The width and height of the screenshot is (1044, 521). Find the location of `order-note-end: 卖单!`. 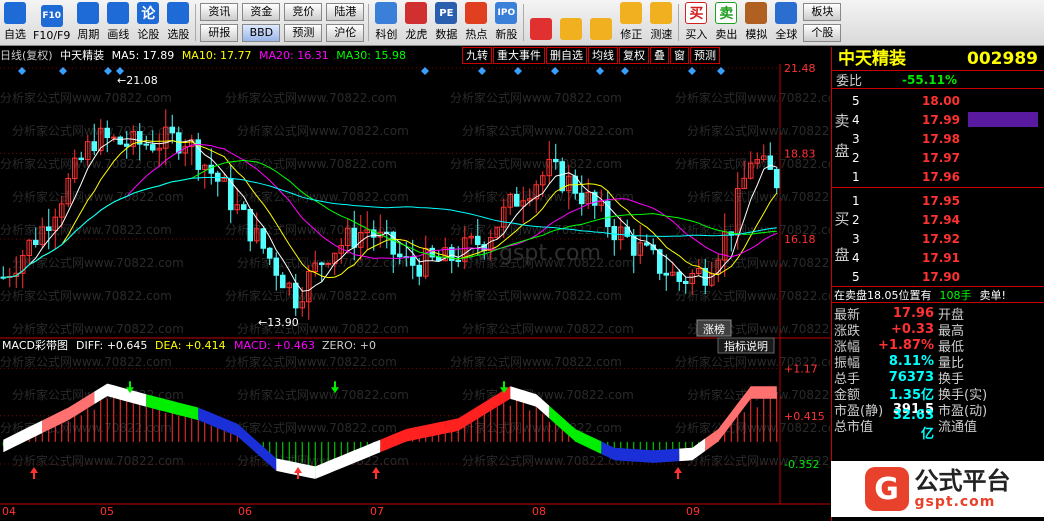

order-note-end: 卖单! is located at coordinates (992, 295).